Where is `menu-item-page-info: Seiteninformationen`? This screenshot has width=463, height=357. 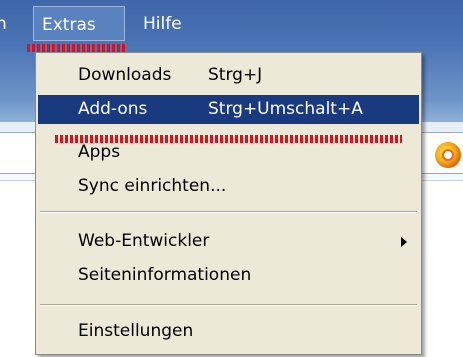 menu-item-page-info: Seiteninformationen is located at coordinates (228, 275).